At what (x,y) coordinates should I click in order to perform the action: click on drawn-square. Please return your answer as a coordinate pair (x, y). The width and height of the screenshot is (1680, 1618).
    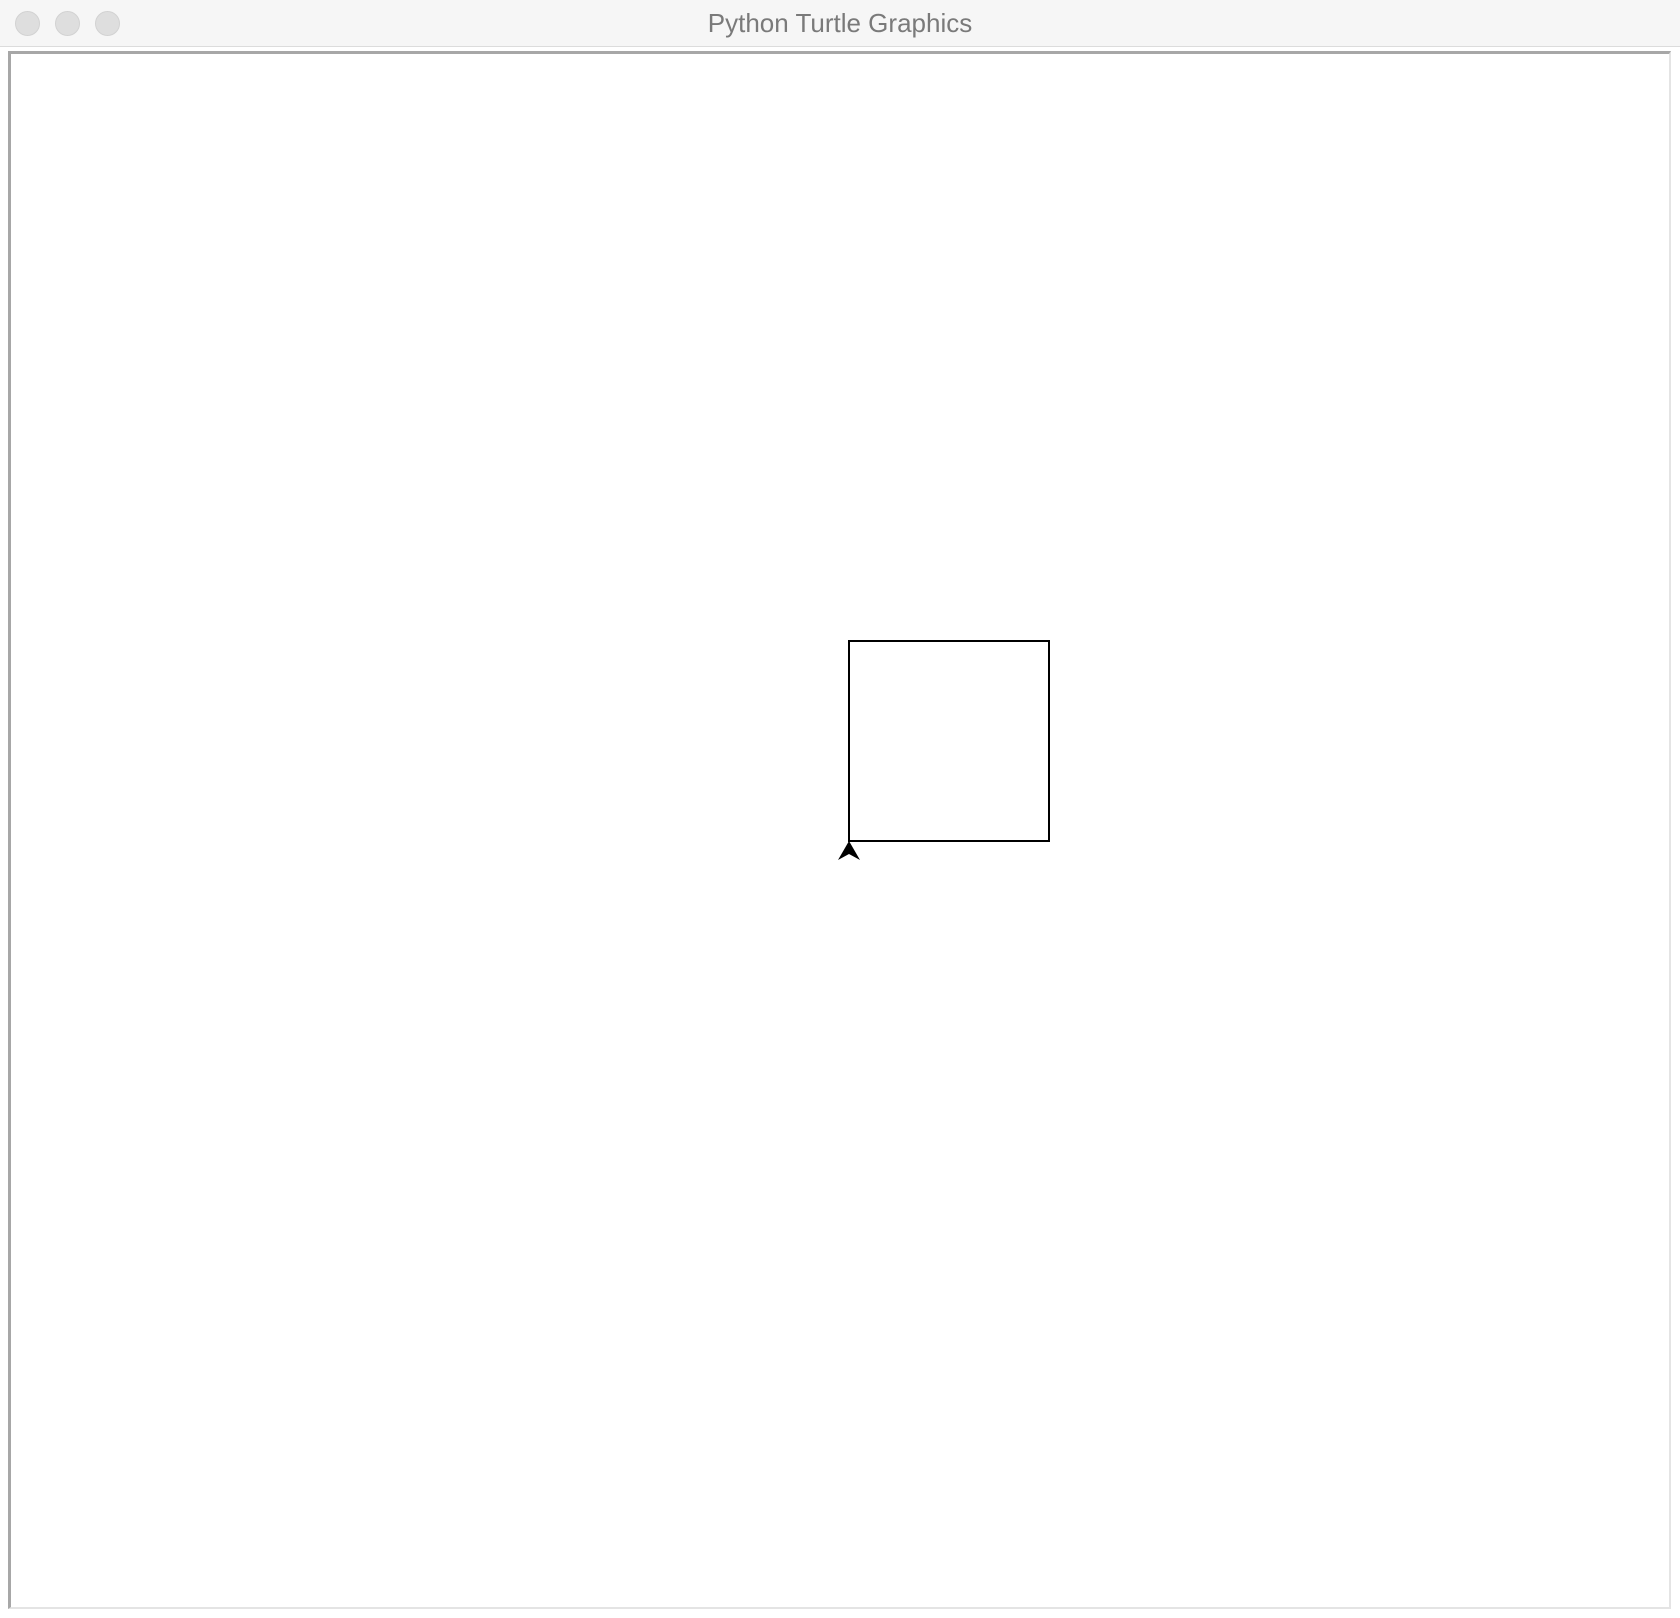
    Looking at the image, I should click on (949, 741).